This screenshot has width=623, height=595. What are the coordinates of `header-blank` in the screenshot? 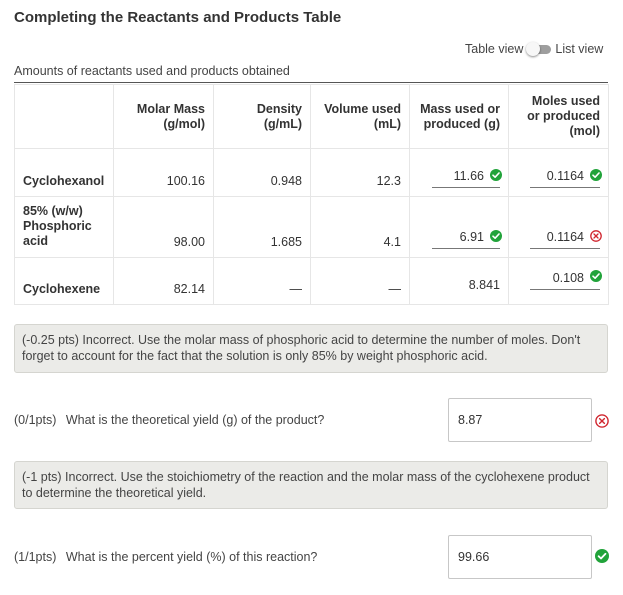 It's located at (64, 116).